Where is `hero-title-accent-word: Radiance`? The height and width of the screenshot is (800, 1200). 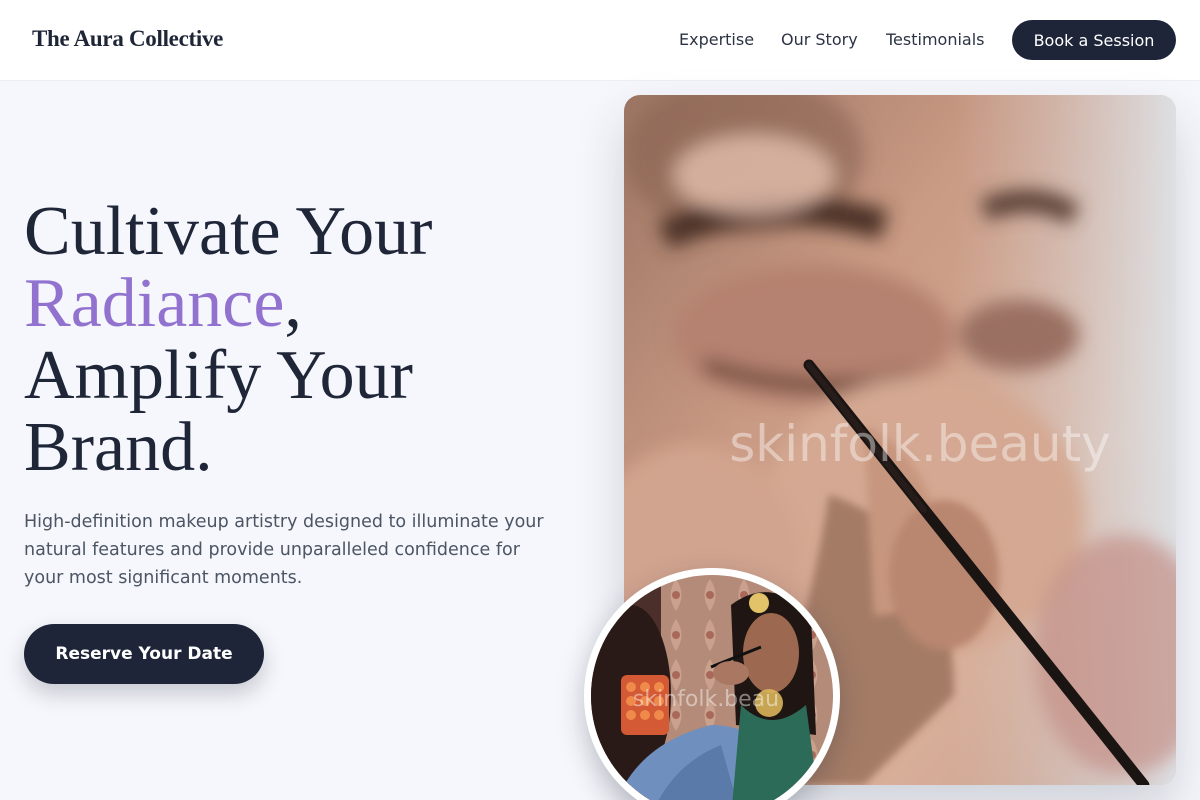
hero-title-accent-word: Radiance is located at coordinates (154, 303).